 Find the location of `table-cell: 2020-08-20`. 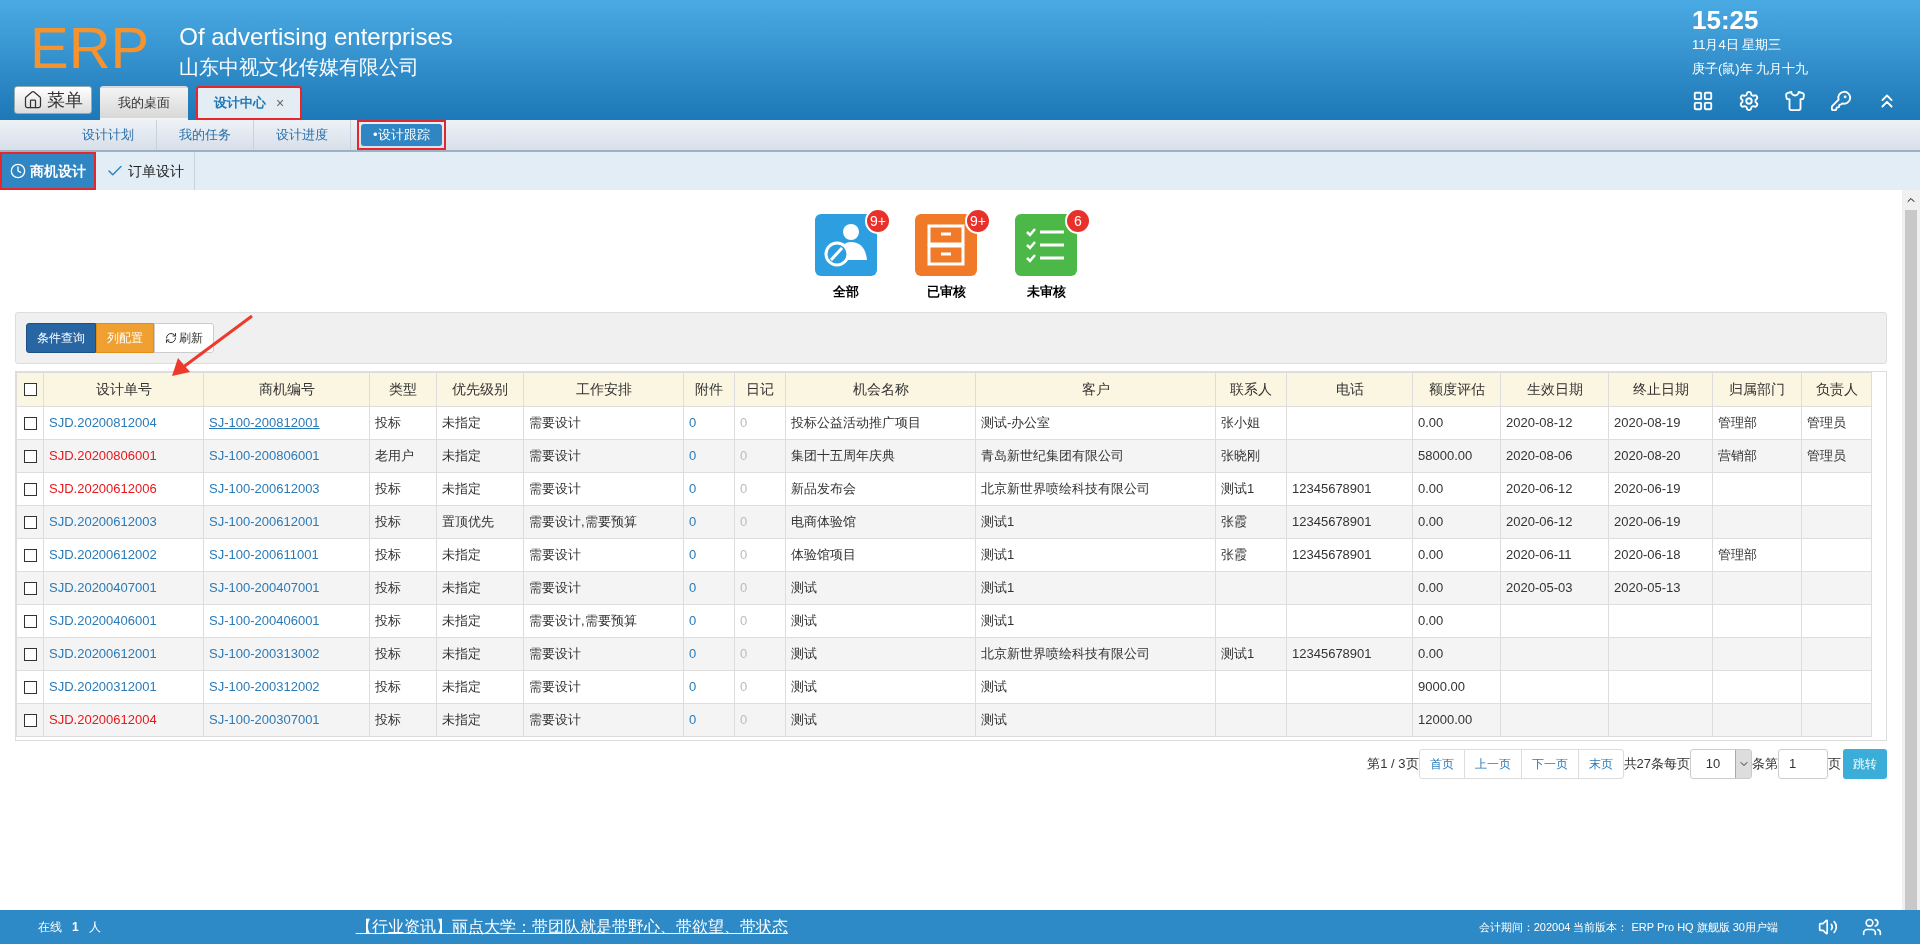

table-cell: 2020-08-20 is located at coordinates (1647, 455).